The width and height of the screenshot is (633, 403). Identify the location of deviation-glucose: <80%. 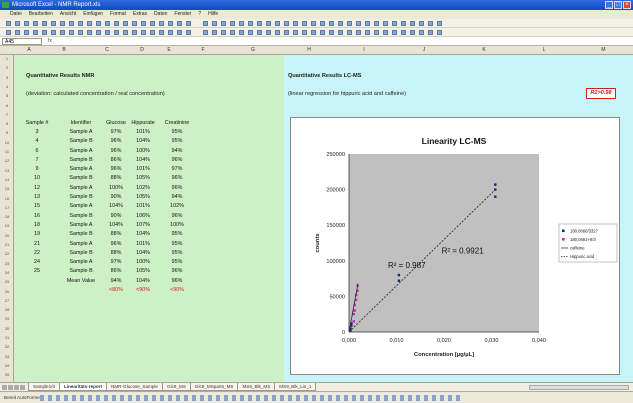
(116, 289).